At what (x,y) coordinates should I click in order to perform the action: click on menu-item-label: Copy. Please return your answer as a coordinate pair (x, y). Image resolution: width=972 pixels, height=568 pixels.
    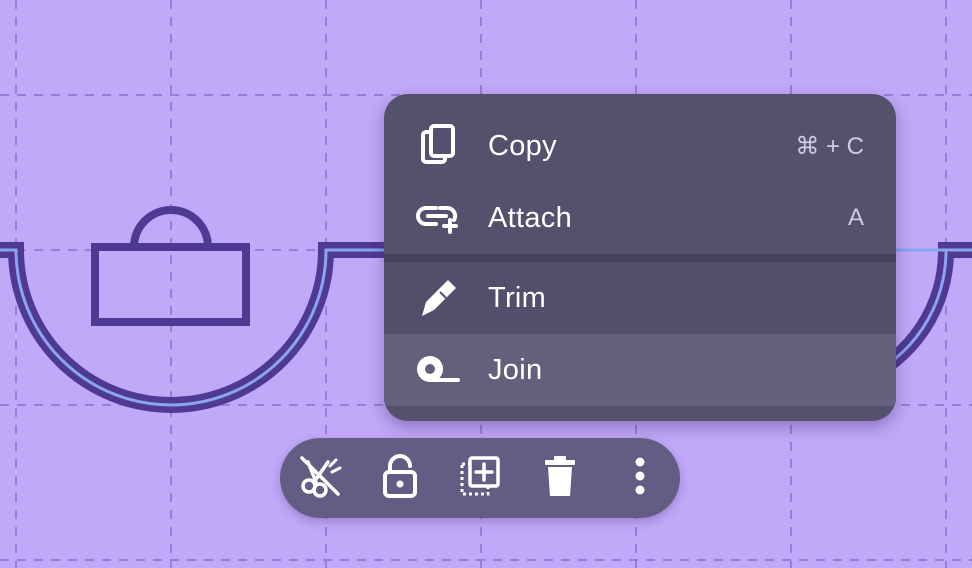
    Looking at the image, I should click on (522, 145).